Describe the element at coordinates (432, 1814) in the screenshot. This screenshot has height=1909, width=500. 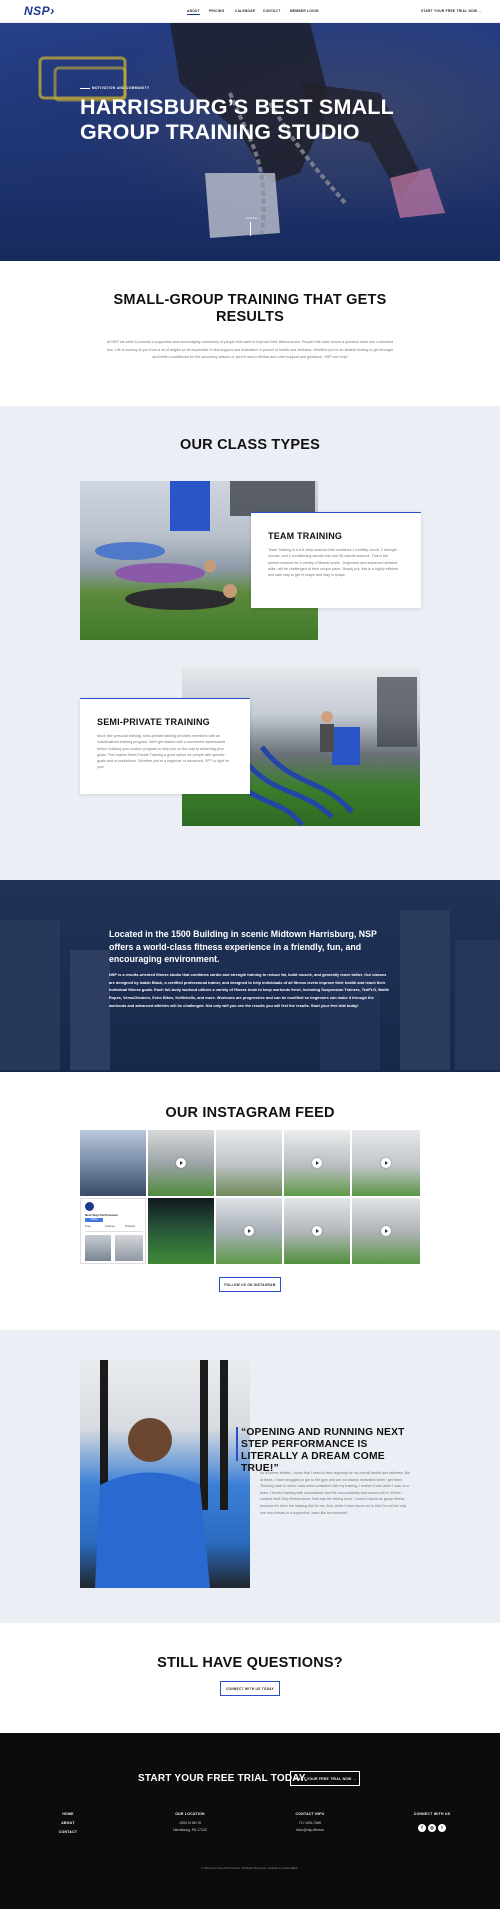
I see `footer-connect-heading: CONNECT WITH US` at that location.